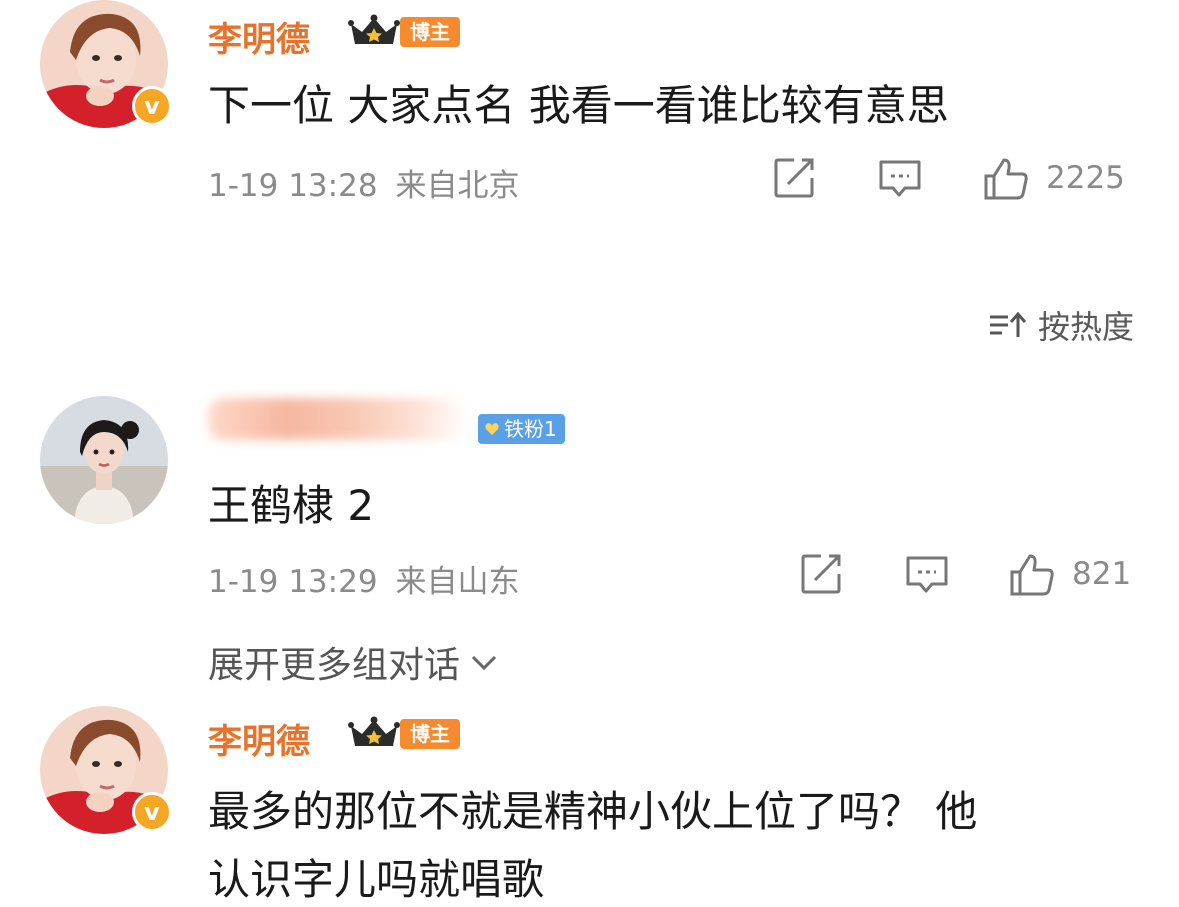  What do you see at coordinates (578, 105) in the screenshot?
I see `comment-text: 下一位 大家点名 我看一看谁比较有意思` at bounding box center [578, 105].